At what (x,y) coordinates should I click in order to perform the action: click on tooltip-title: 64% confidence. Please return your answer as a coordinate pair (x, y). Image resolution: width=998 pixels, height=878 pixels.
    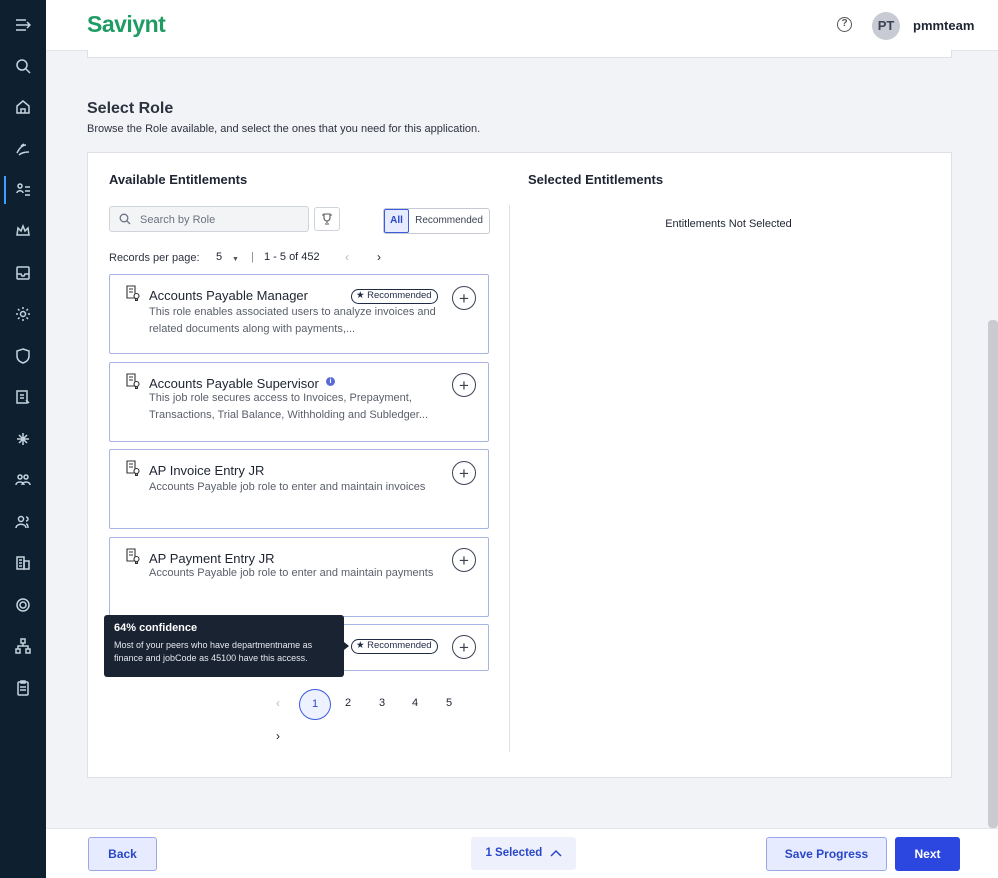
    Looking at the image, I should click on (156, 628).